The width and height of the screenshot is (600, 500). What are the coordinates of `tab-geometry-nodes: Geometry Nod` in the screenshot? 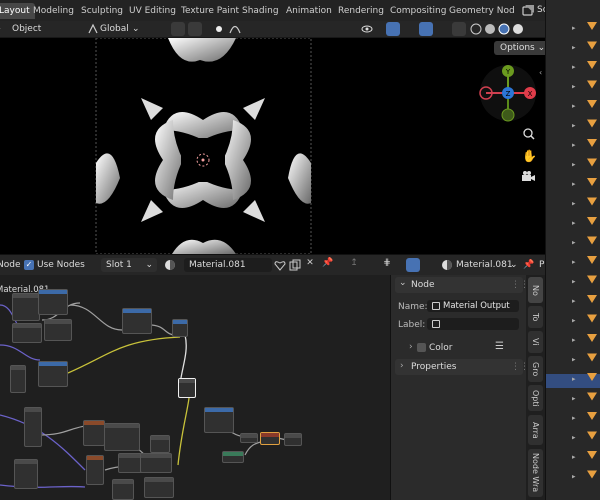 It's located at (482, 11).